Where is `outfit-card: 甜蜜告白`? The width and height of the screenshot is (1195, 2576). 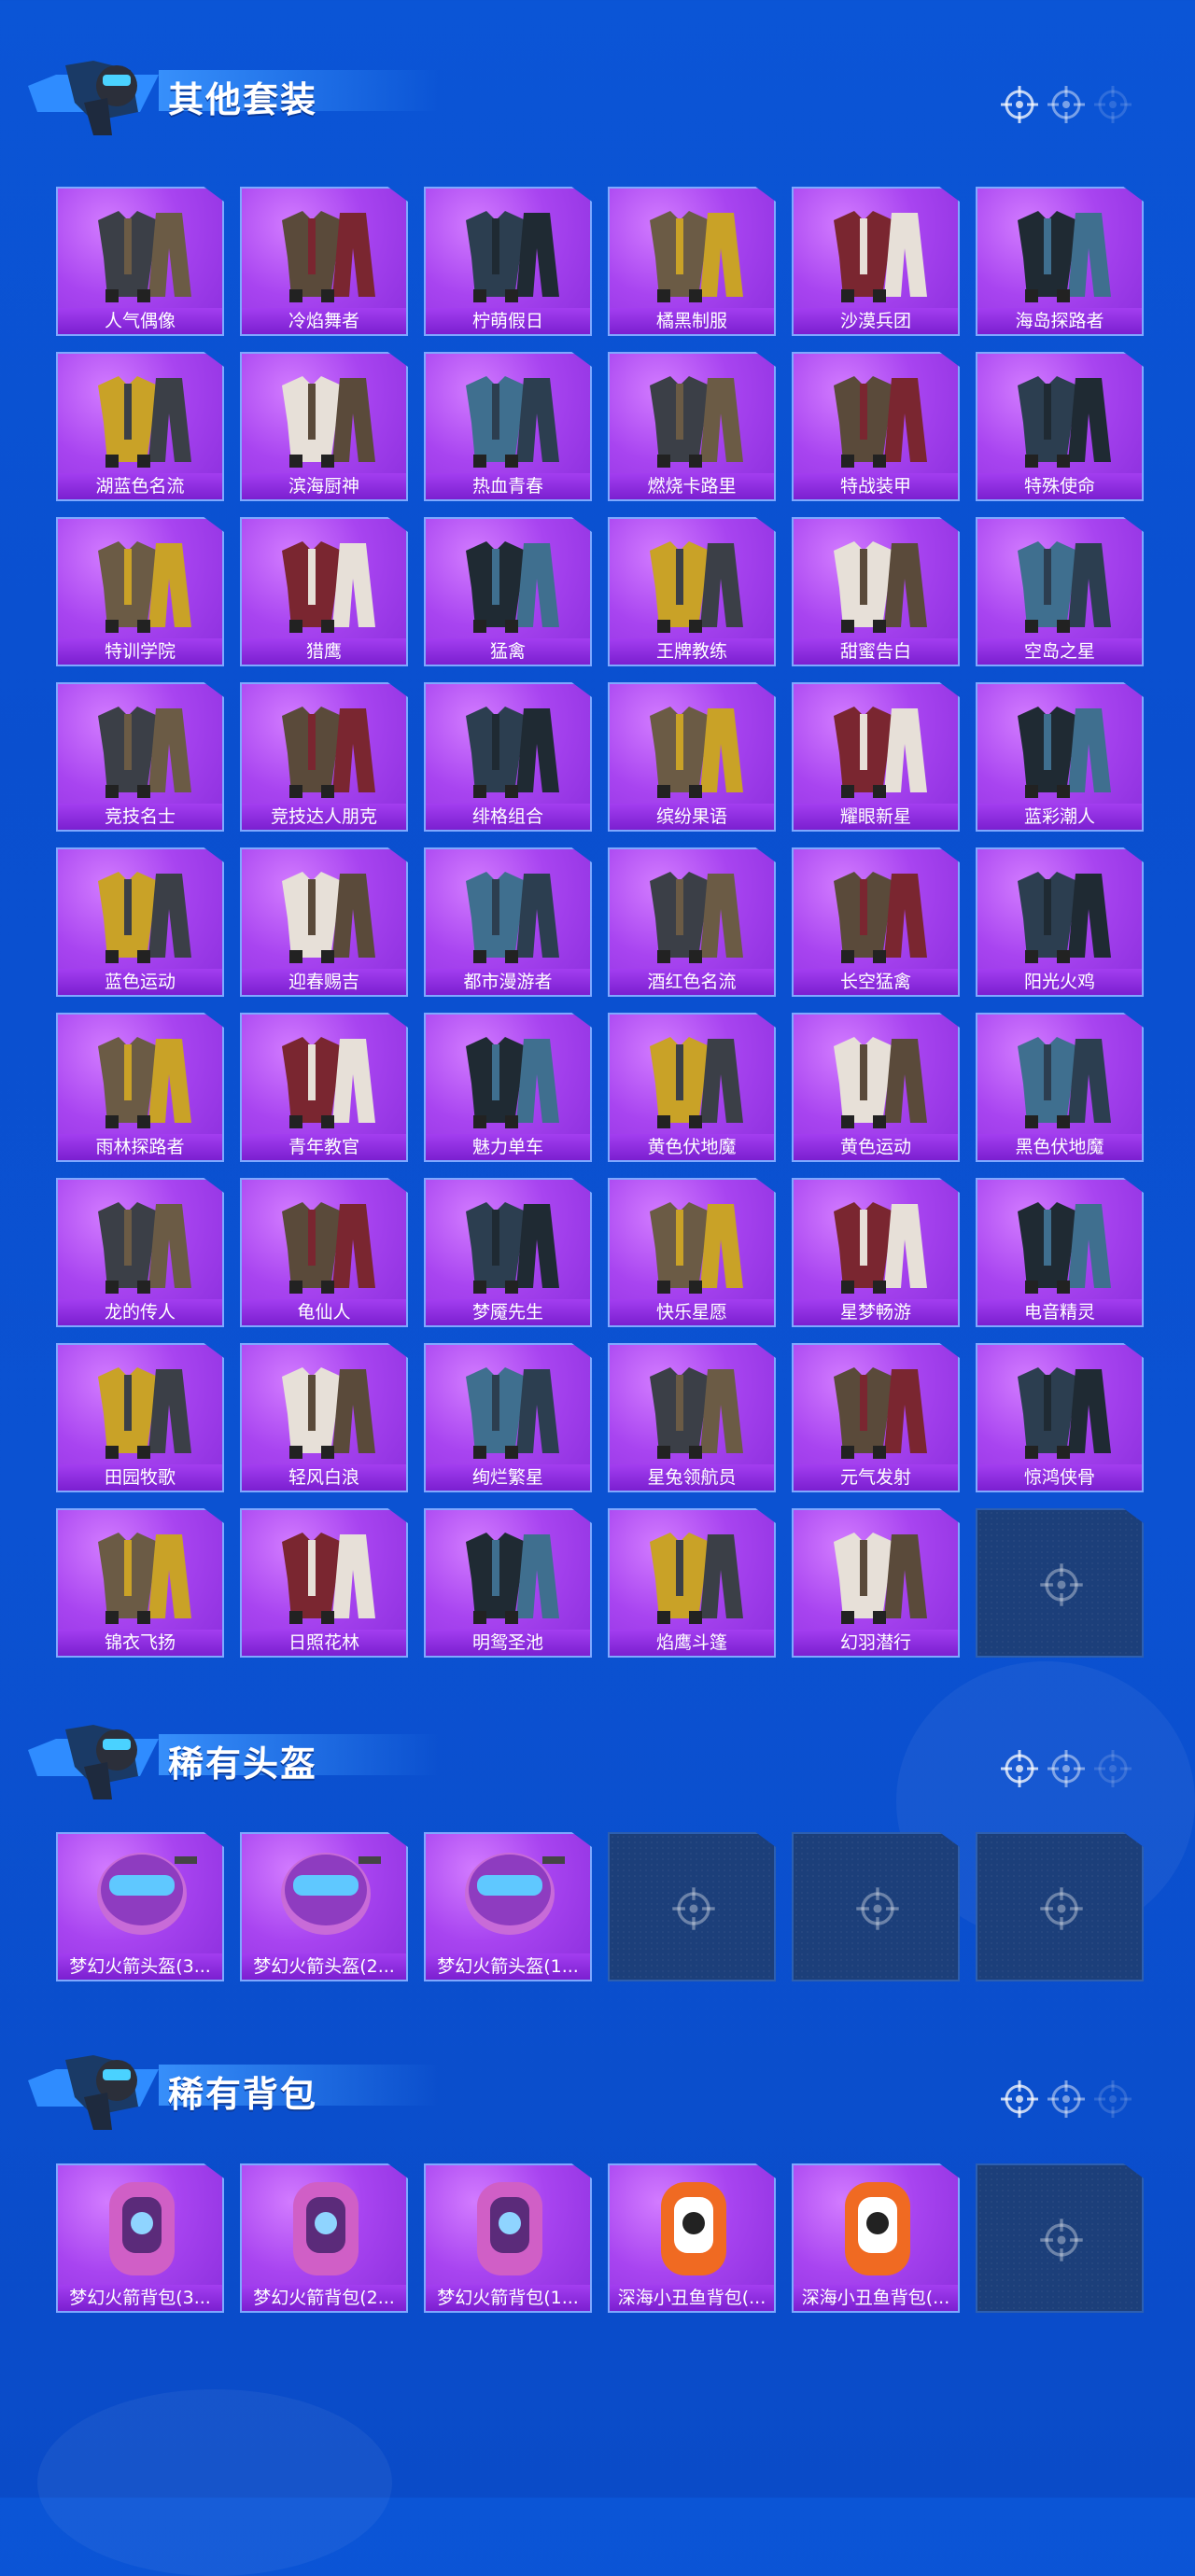
outfit-card: 甜蜜告白 is located at coordinates (876, 591).